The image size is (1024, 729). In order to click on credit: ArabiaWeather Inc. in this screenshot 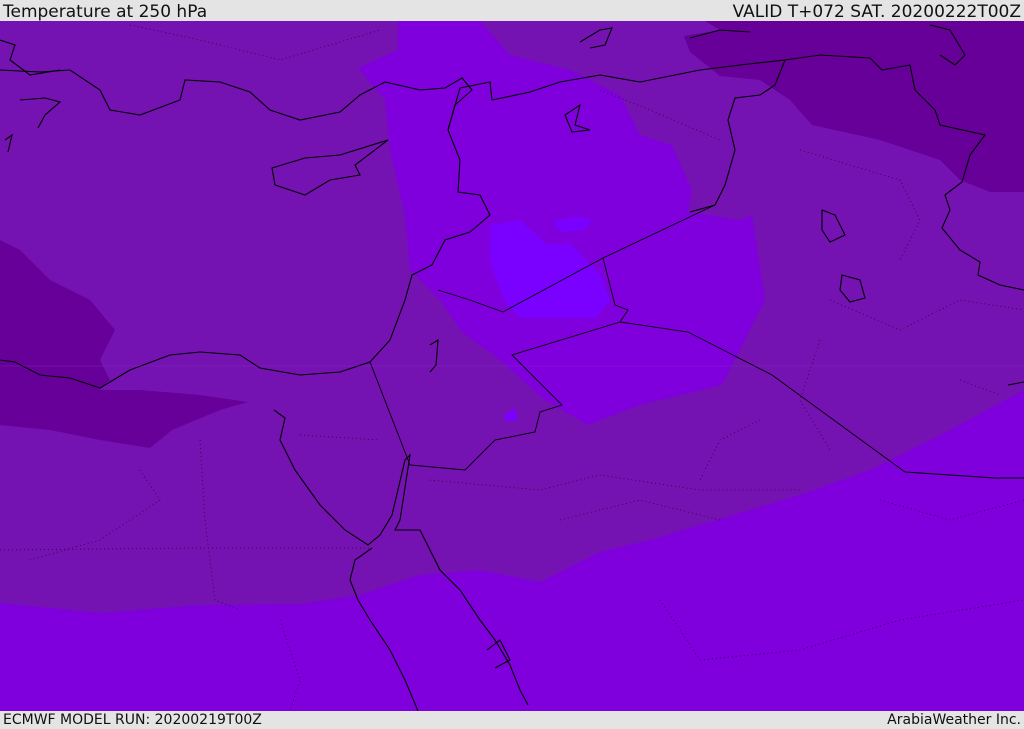, I will do `click(954, 720)`.